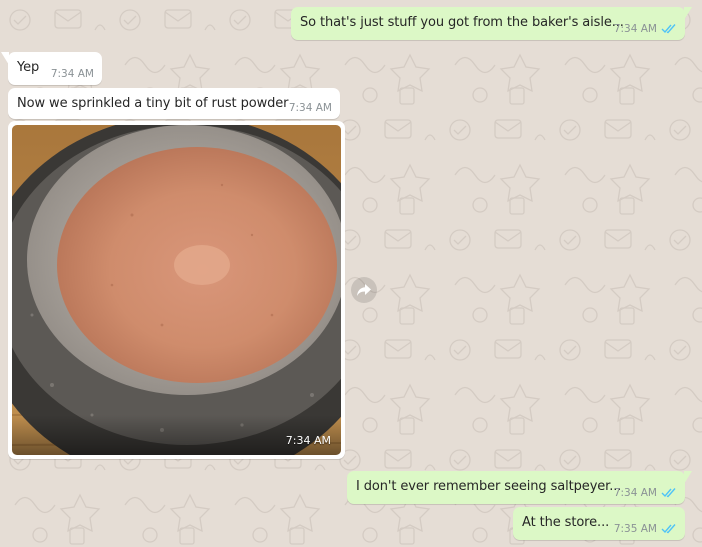 This screenshot has width=702, height=547. I want to click on forward-arrow-icon, so click(364, 290).